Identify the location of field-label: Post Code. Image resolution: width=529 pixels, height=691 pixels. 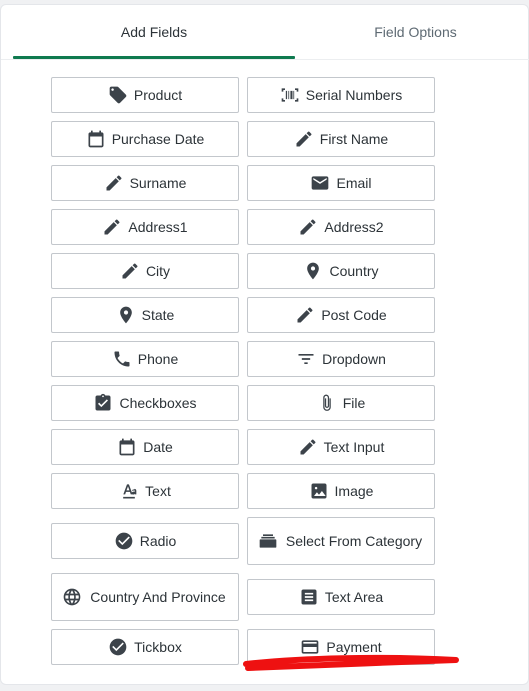
(354, 315).